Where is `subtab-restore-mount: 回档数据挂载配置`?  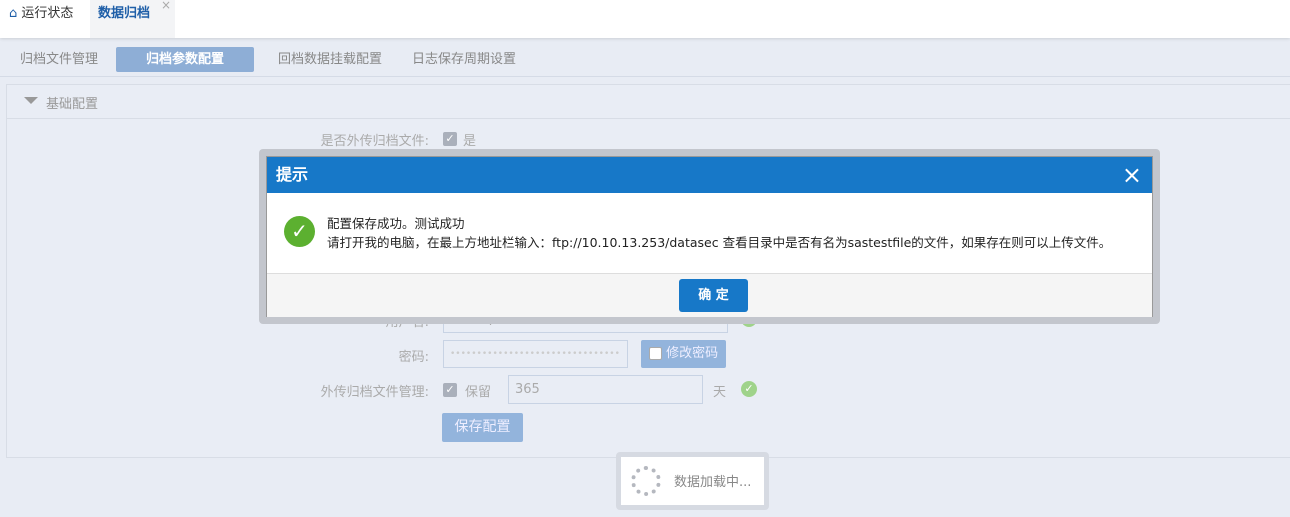 subtab-restore-mount: 回档数据挂载配置 is located at coordinates (330, 59).